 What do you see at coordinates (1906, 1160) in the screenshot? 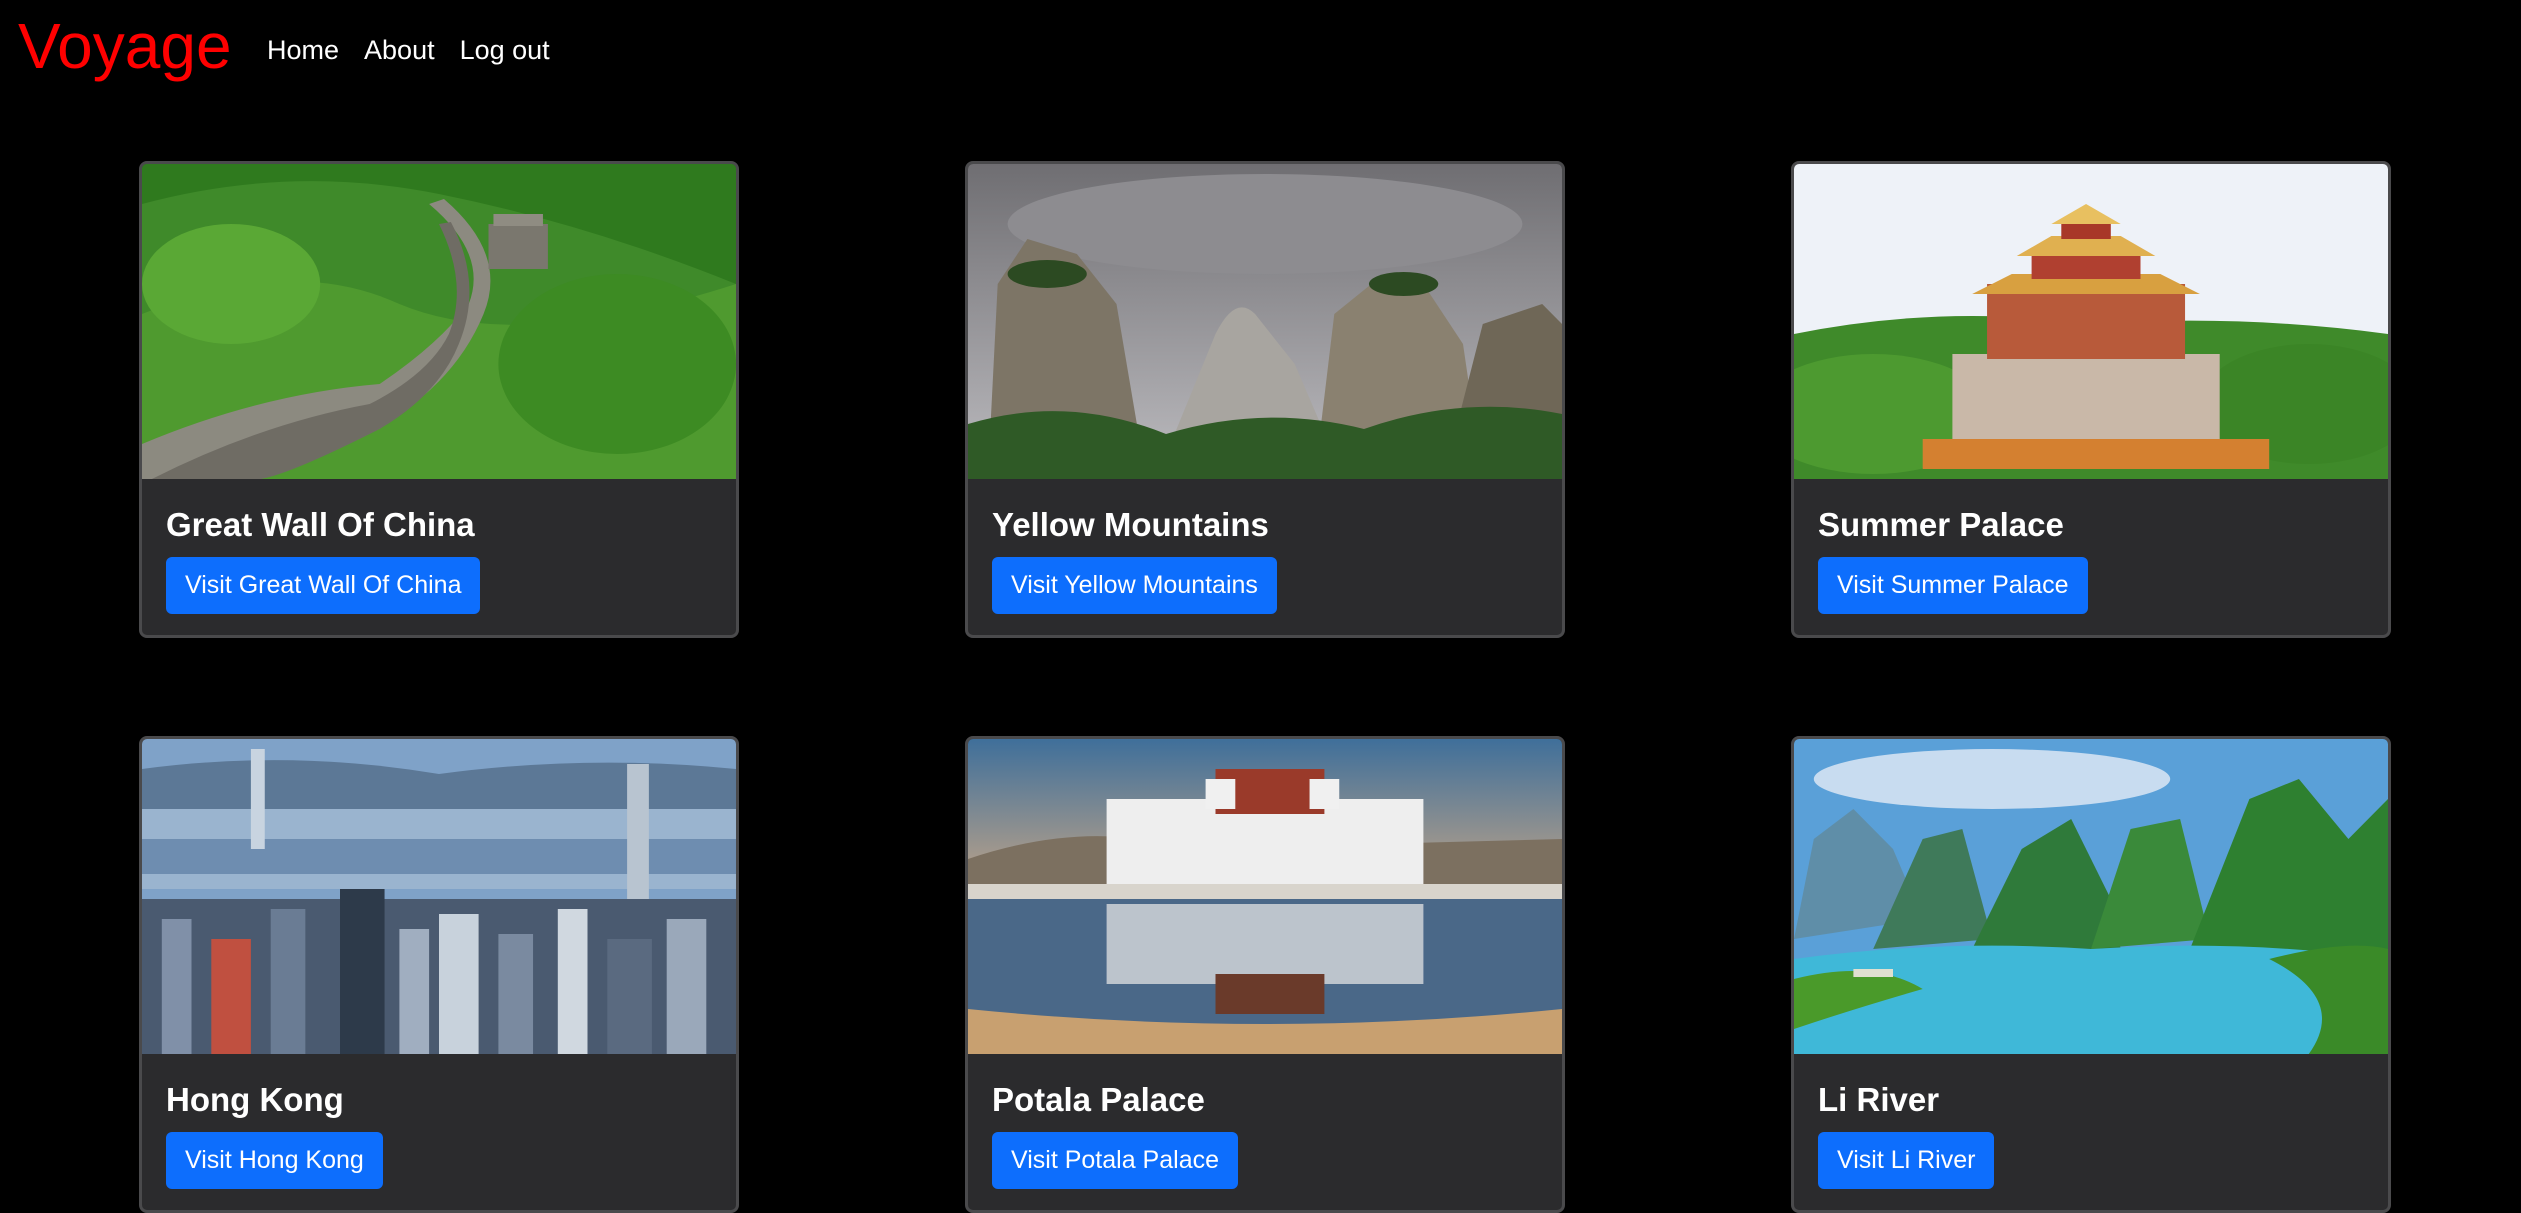
I see `visit-li-river-button: Visit Li River` at bounding box center [1906, 1160].